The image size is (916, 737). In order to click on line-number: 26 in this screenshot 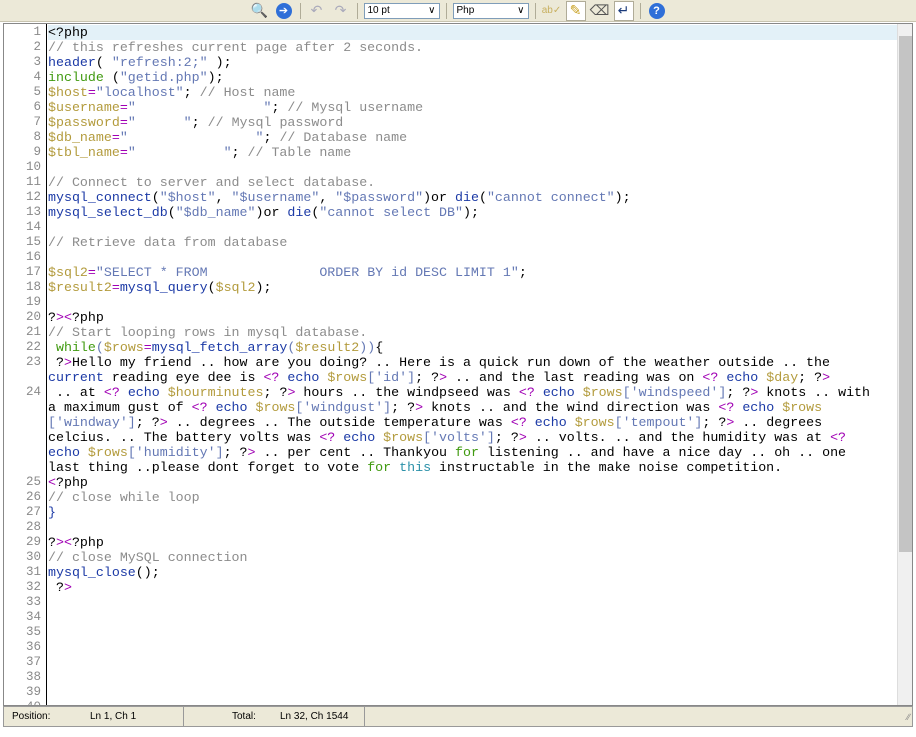, I will do `click(33, 497)`.